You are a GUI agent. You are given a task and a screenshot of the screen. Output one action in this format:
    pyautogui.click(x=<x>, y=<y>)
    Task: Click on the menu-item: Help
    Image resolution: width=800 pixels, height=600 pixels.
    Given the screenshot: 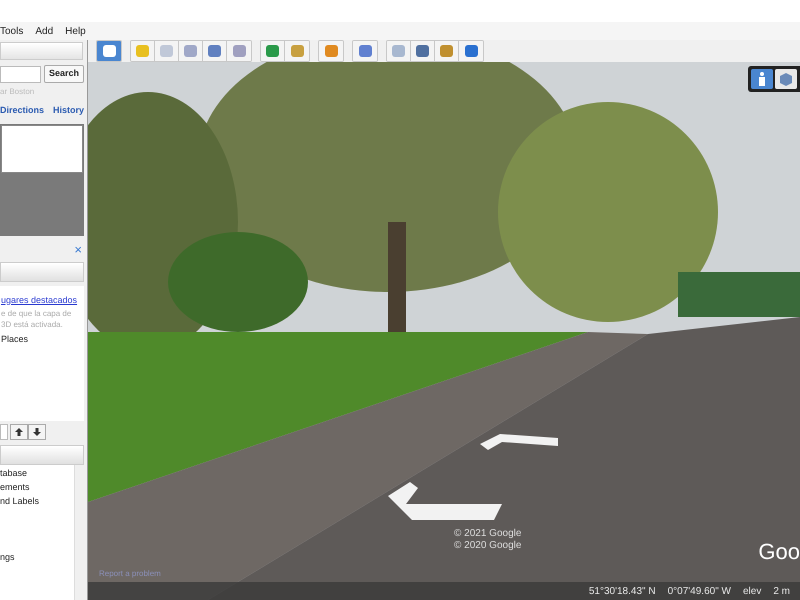 What is the action you would take?
    pyautogui.click(x=75, y=31)
    